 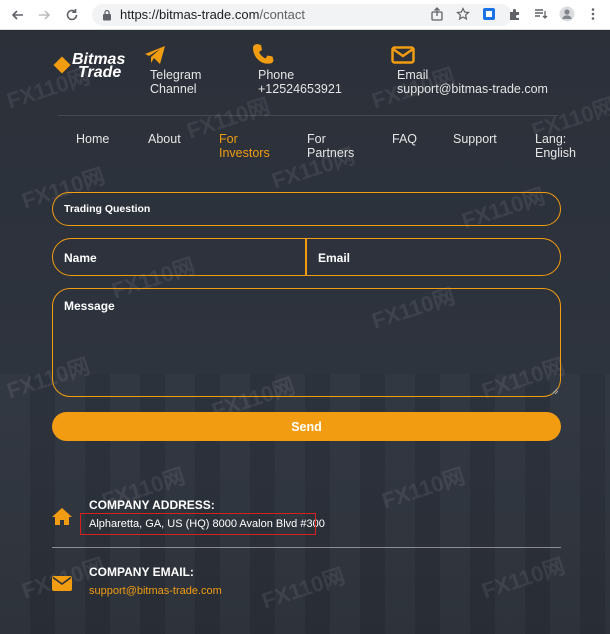 What do you see at coordinates (463, 14) in the screenshot?
I see `star-icon` at bounding box center [463, 14].